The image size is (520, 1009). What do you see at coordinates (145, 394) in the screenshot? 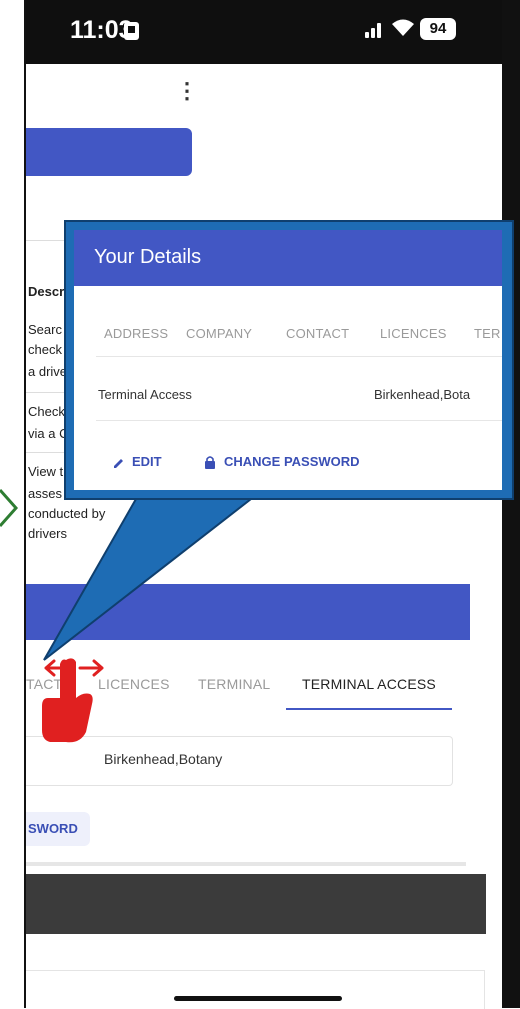
I see `terminal-access-label: Terminal Access` at bounding box center [145, 394].